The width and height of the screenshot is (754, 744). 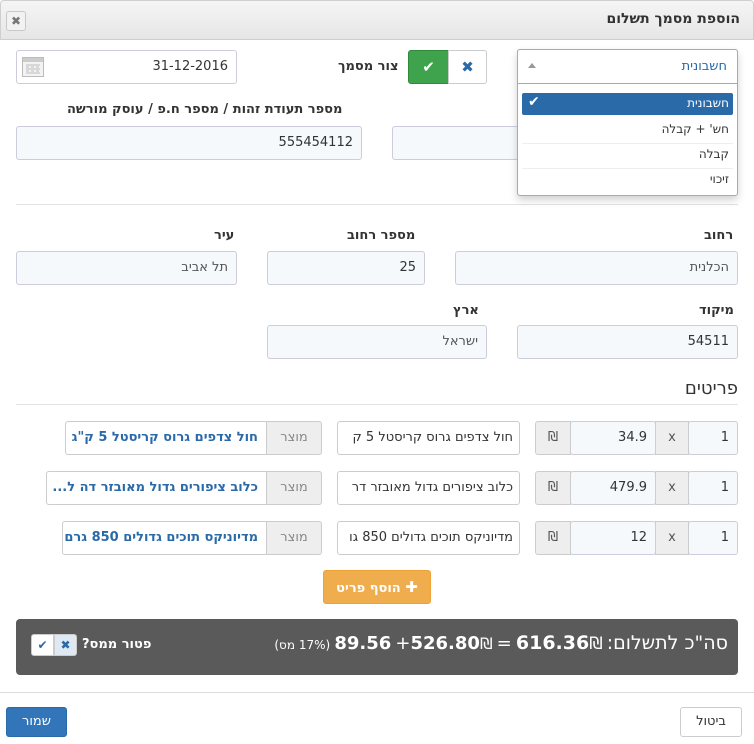 I want to click on id-label: מספר תעודת זהות / מספר ח.פ / עוסק מורשה, so click(x=205, y=109).